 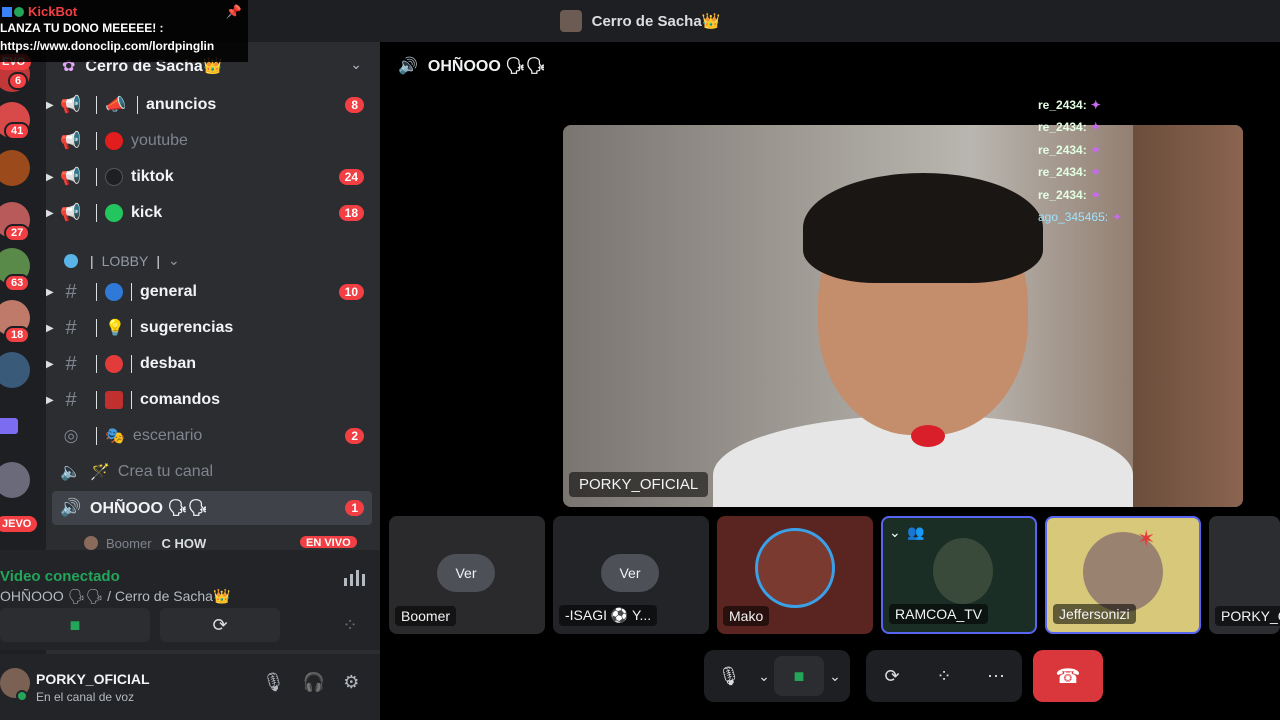 I want to click on channel-general: ▶ # general 10, so click(x=209, y=292).